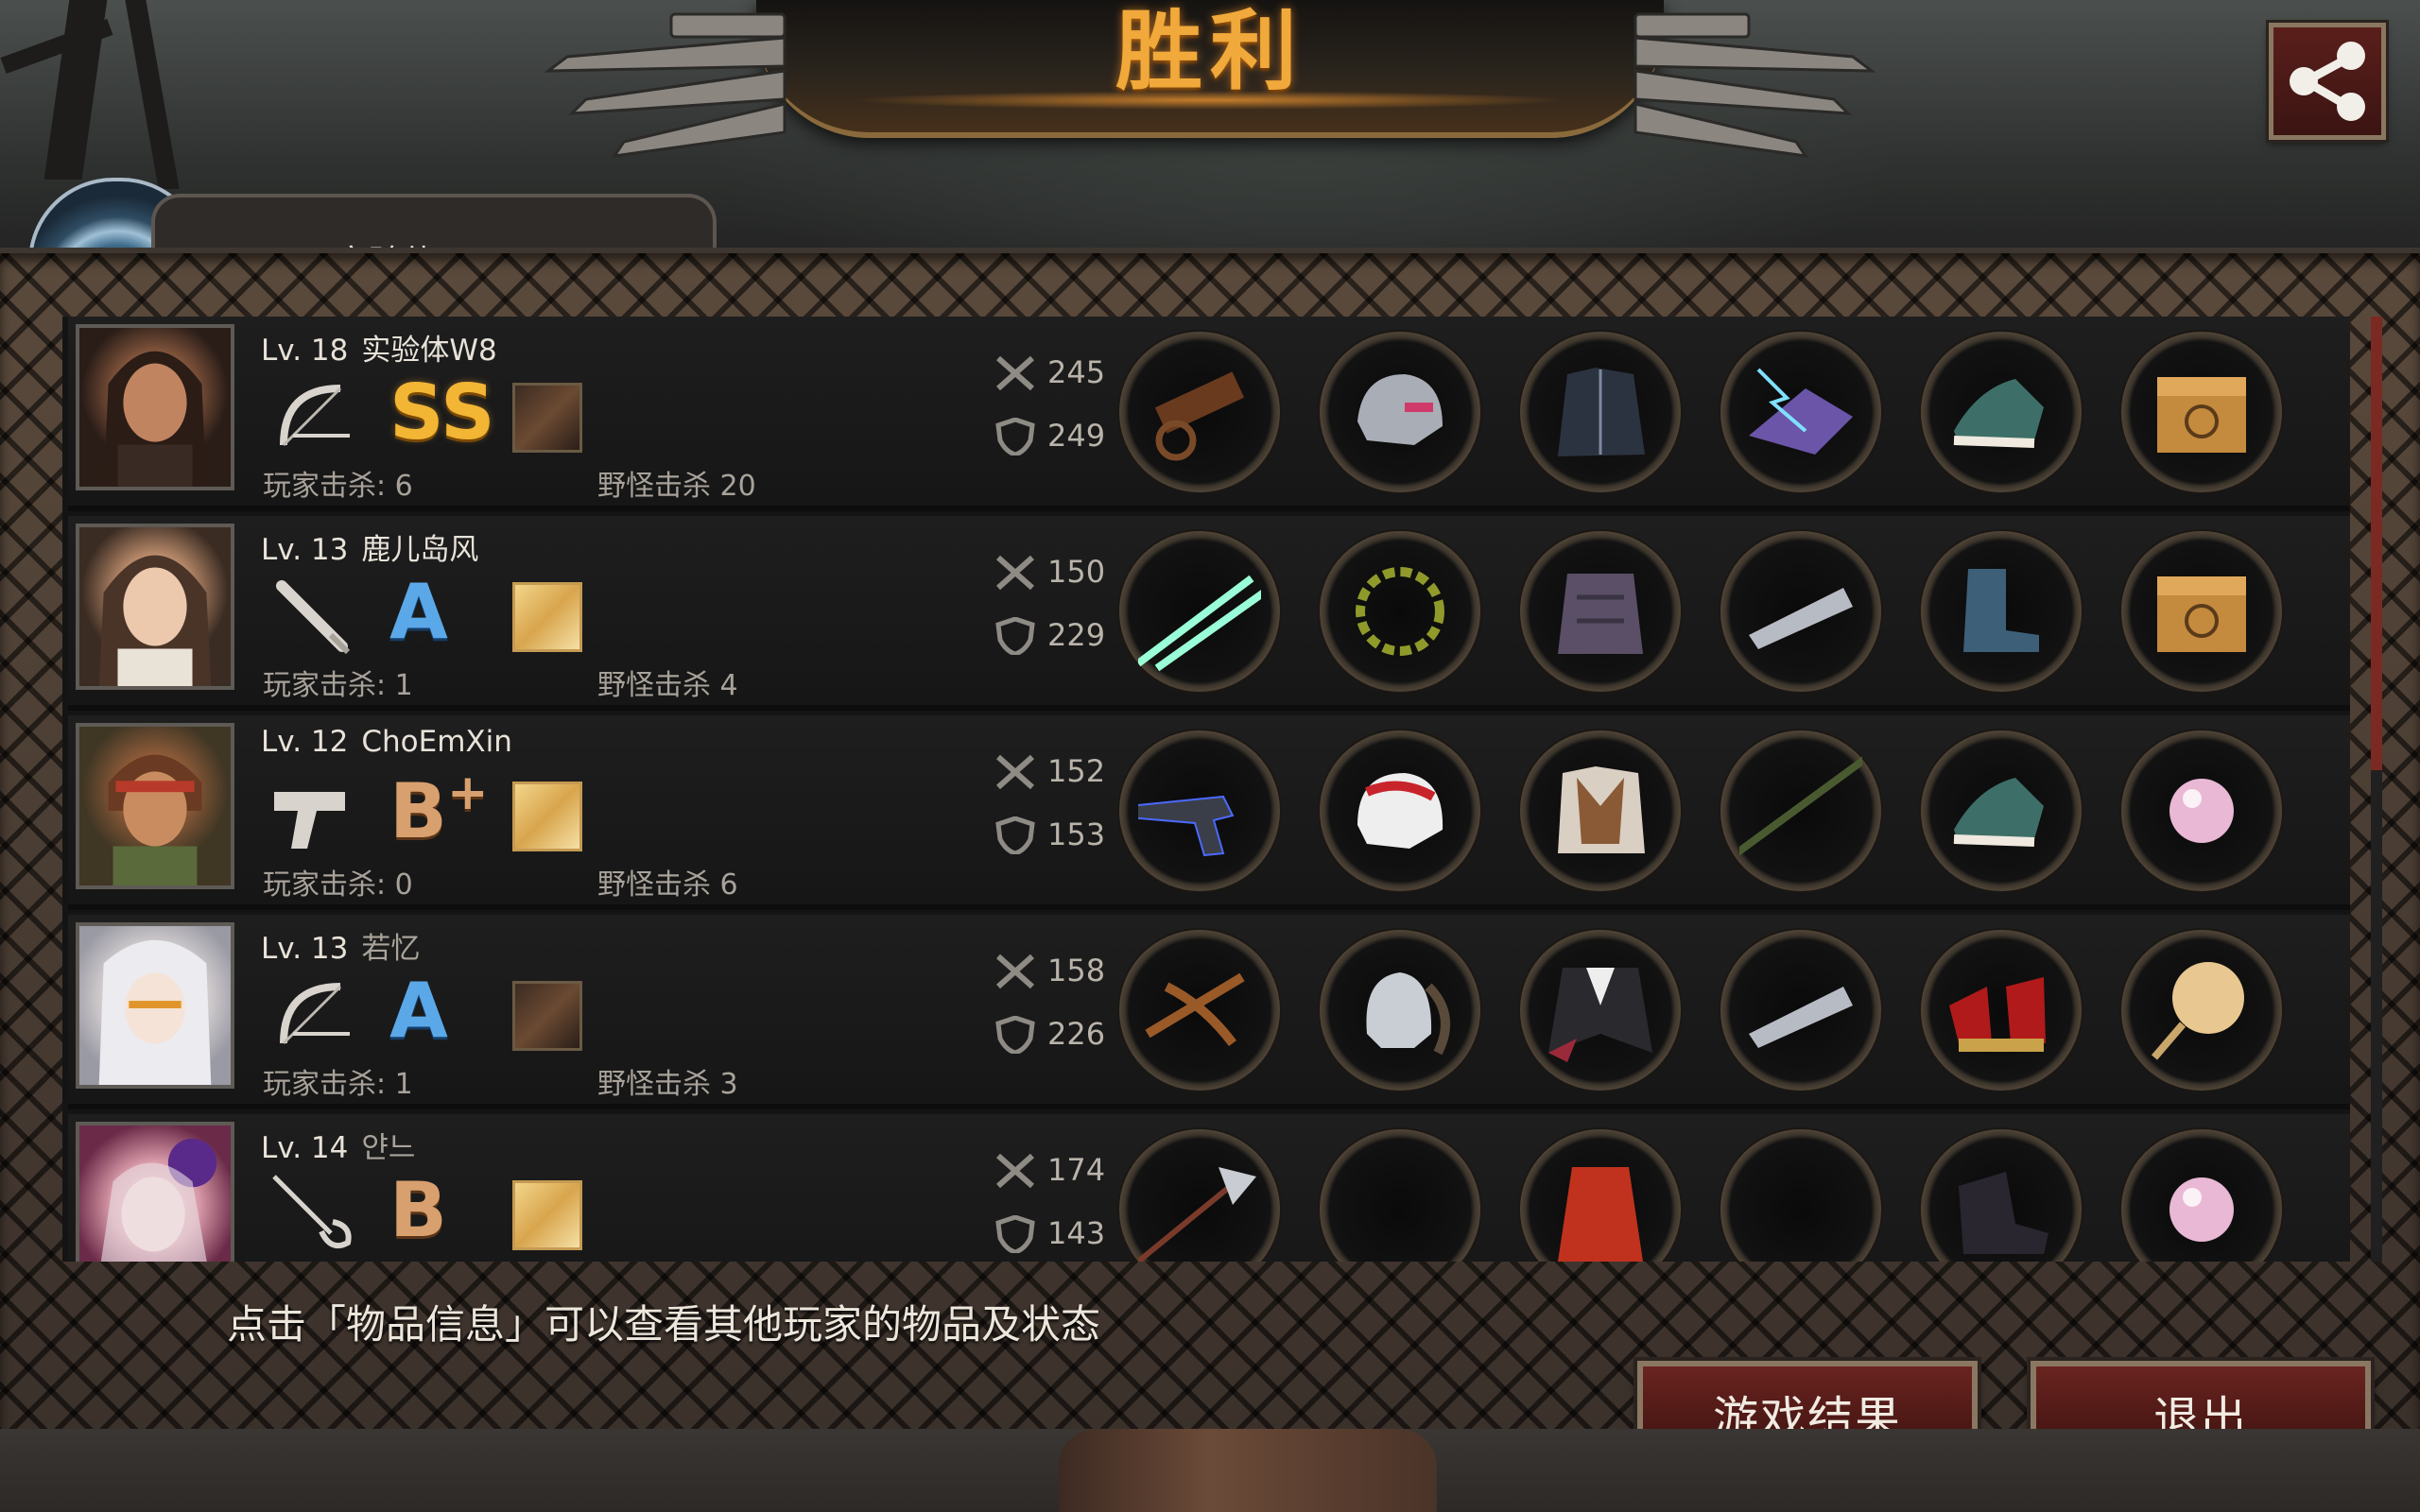 Image resolution: width=2420 pixels, height=1512 pixels. What do you see at coordinates (338, 685) in the screenshot?
I see `player-kills: 玩家击杀: 1` at bounding box center [338, 685].